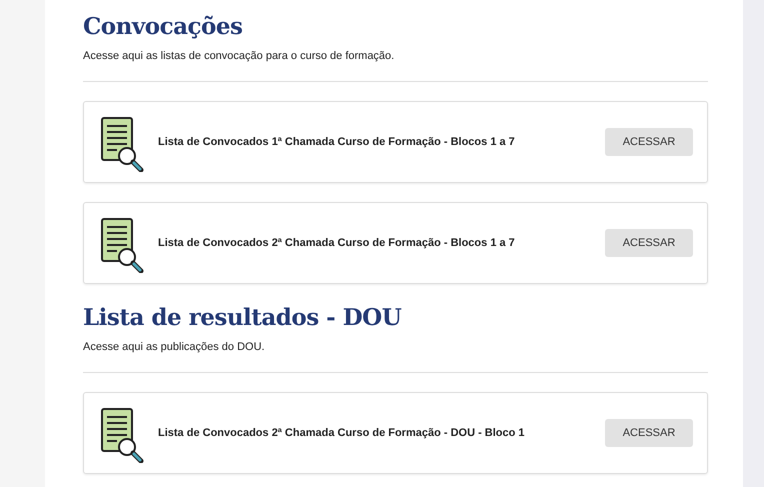  What do you see at coordinates (342, 433) in the screenshot?
I see `list-title: Lista de Convocados 2ª Chamada Curso de Formação - DOU - Bloco 1` at bounding box center [342, 433].